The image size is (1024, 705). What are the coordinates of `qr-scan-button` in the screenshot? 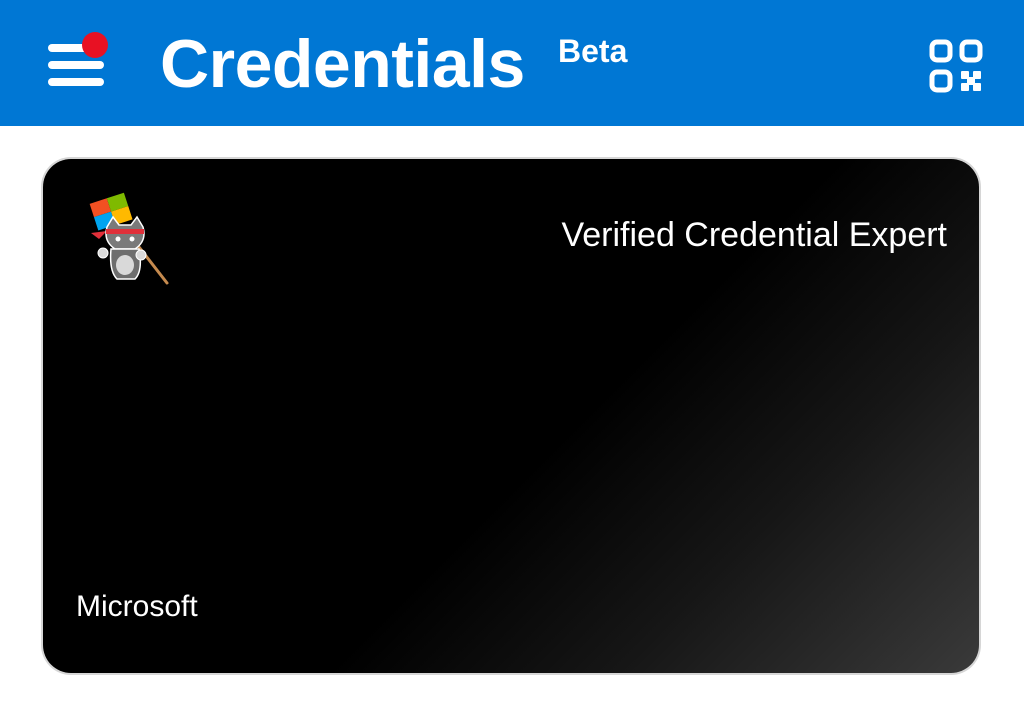 It's located at (956, 66).